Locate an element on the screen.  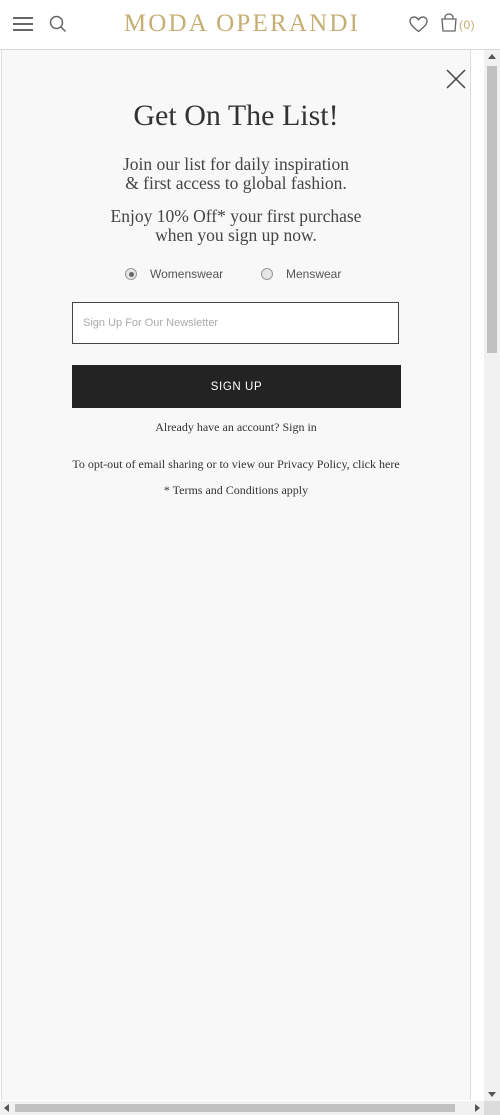
radio-label: Womenswear is located at coordinates (187, 274).